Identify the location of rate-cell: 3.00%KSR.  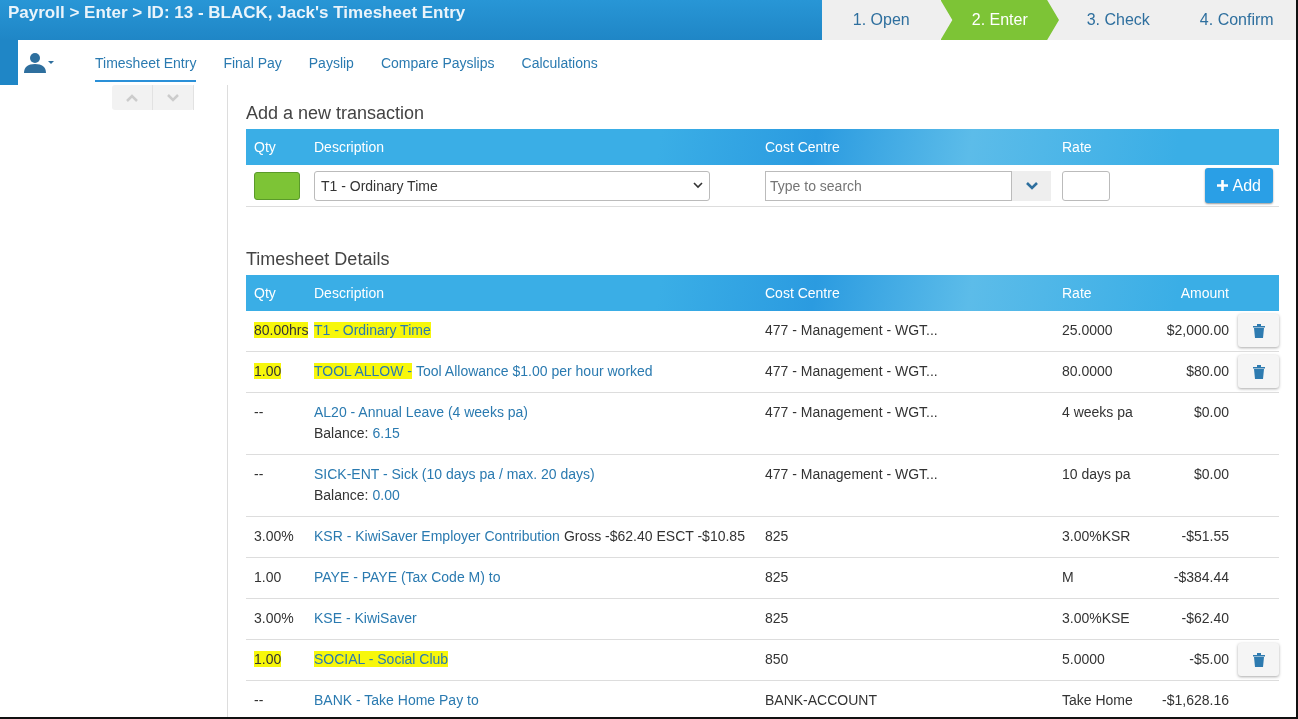
(1096, 536).